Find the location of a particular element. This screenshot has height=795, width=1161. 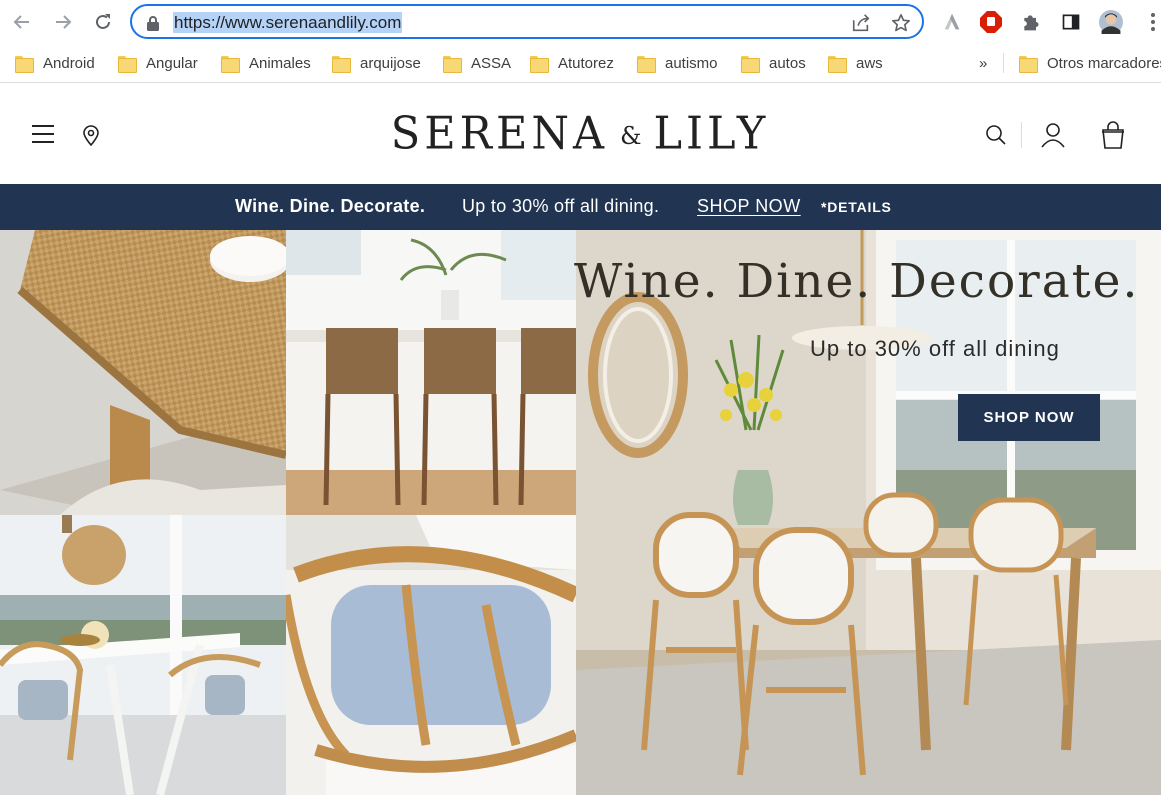

reload-icon is located at coordinates (103, 22).